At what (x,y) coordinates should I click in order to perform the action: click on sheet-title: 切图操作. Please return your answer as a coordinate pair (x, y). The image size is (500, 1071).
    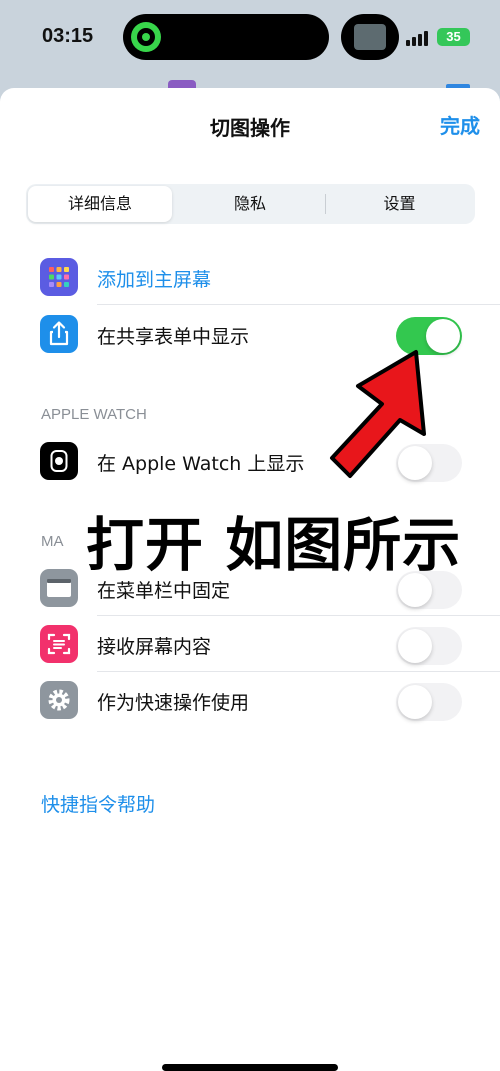
    Looking at the image, I should click on (250, 128).